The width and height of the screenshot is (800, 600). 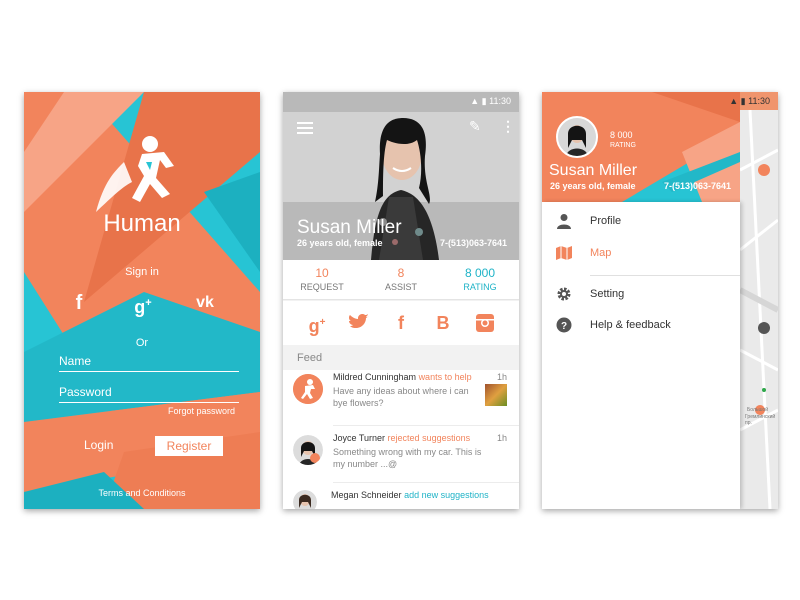 I want to click on map-icon, so click(x=564, y=253).